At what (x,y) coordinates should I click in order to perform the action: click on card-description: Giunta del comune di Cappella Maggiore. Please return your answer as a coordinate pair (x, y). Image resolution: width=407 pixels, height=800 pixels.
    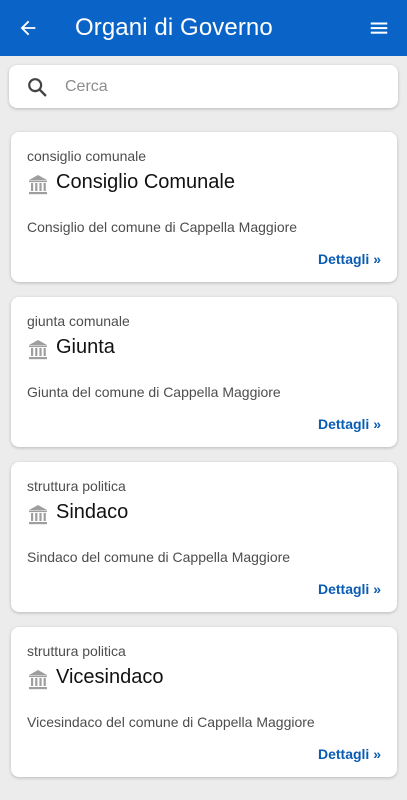
    Looking at the image, I should click on (154, 392).